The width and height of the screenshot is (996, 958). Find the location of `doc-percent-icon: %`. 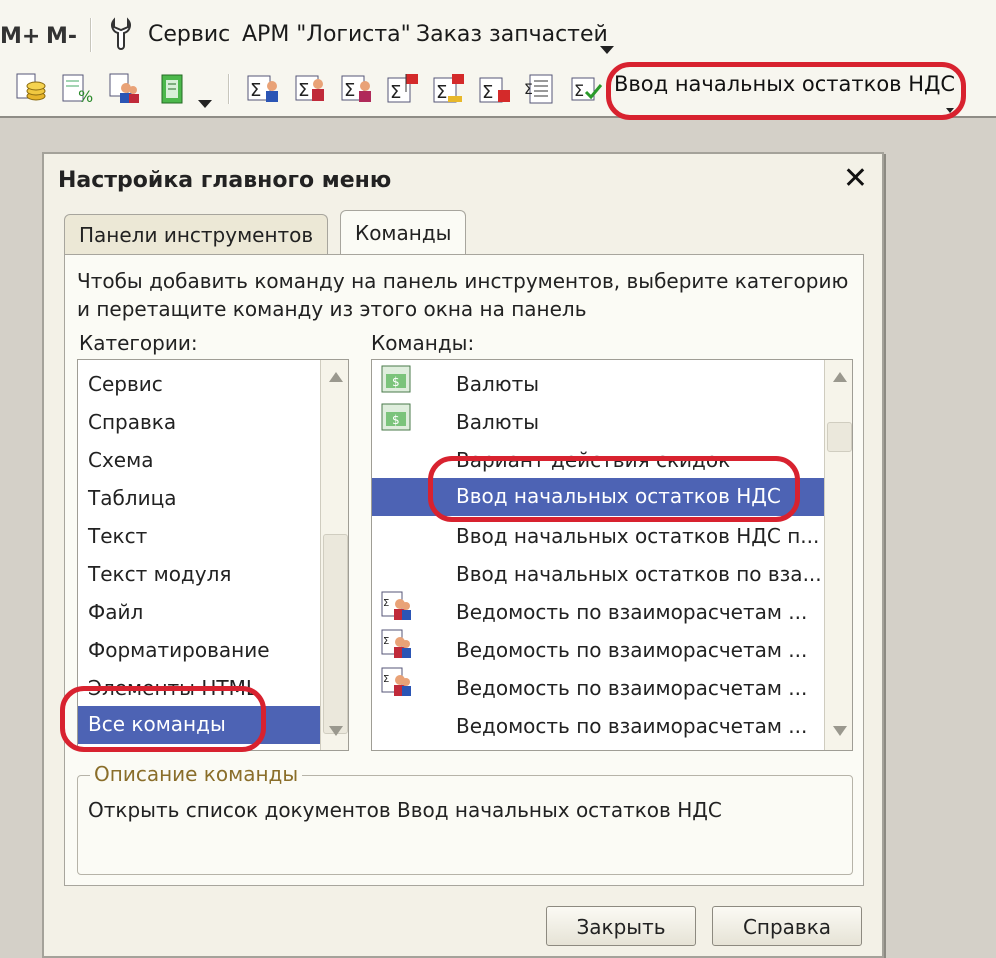

doc-percent-icon: % is located at coordinates (77, 89).